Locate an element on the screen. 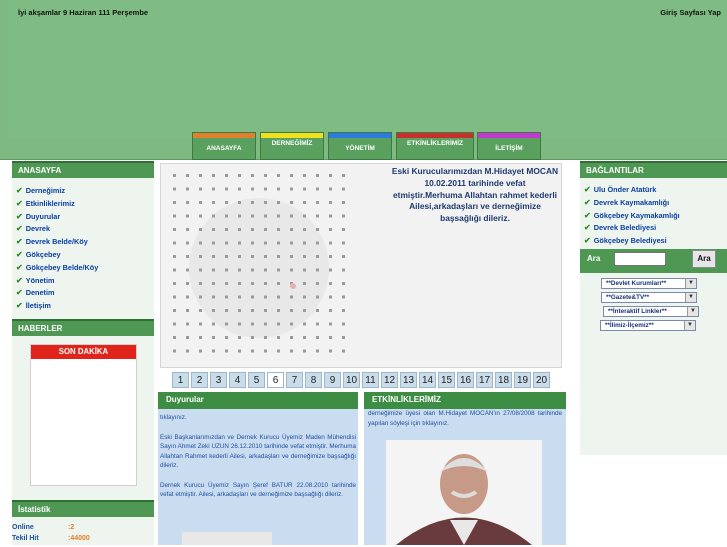 The image size is (727, 547). menu-label: Devrek is located at coordinates (38, 229).